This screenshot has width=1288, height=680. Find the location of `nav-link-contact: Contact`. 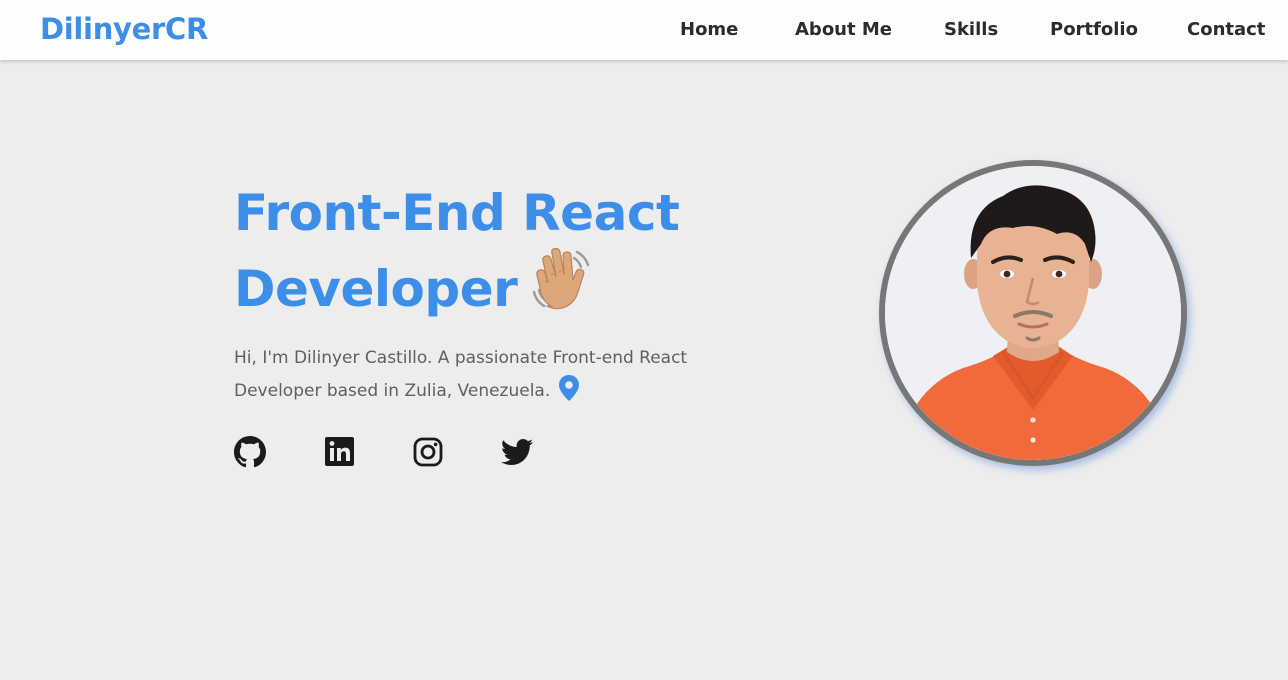

nav-link-contact: Contact is located at coordinates (1226, 29).